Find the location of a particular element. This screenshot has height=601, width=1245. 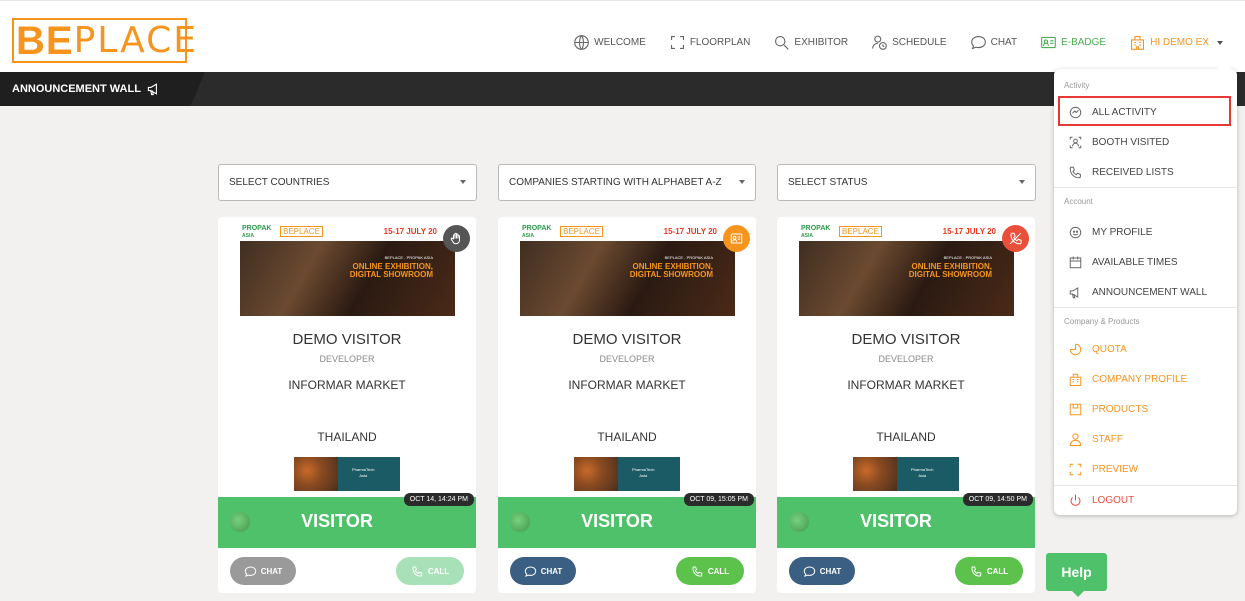

timestamp-badge: OCT 14, 14:24 PM is located at coordinates (438, 499).